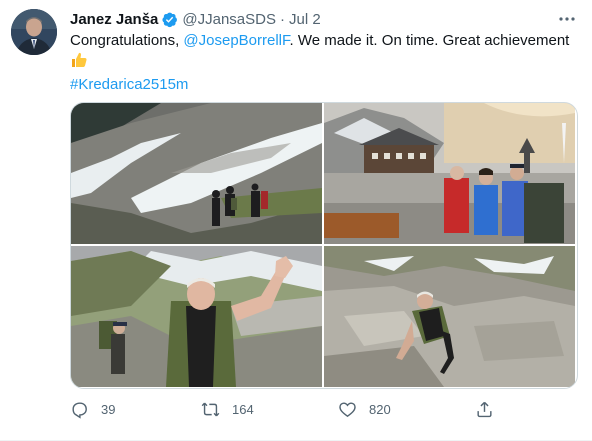 The height and width of the screenshot is (441, 592). What do you see at coordinates (236, 40) in the screenshot?
I see `mention-link: @JosepBorrellF` at bounding box center [236, 40].